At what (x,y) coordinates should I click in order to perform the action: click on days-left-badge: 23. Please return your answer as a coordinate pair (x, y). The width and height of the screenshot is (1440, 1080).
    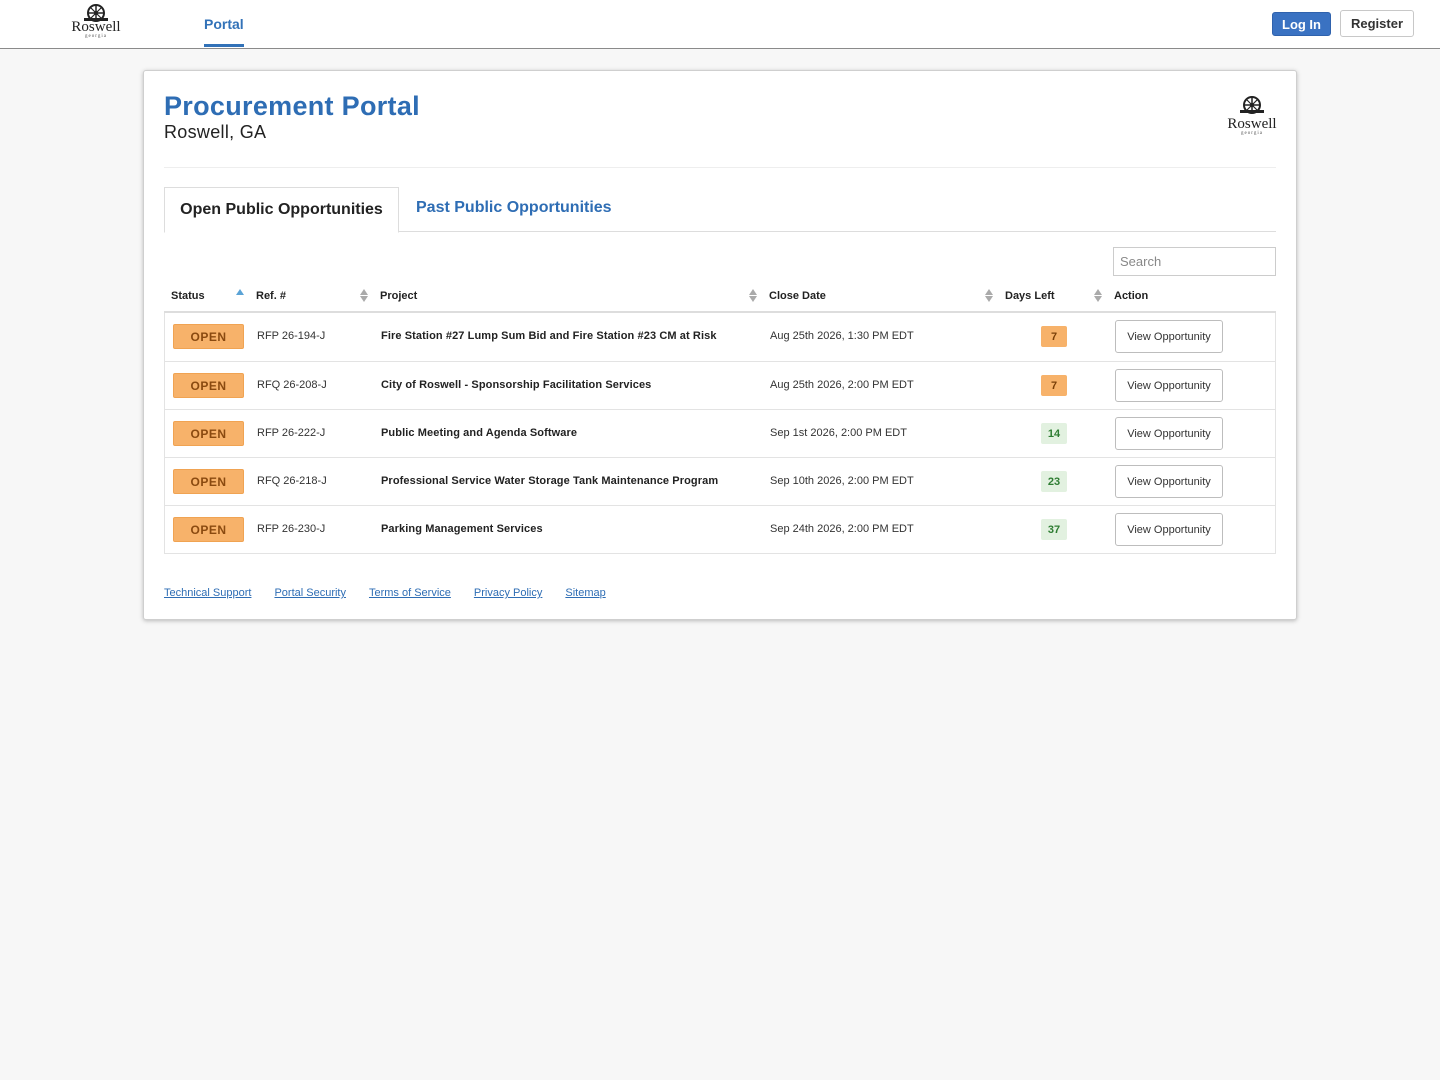
    Looking at the image, I should click on (1054, 481).